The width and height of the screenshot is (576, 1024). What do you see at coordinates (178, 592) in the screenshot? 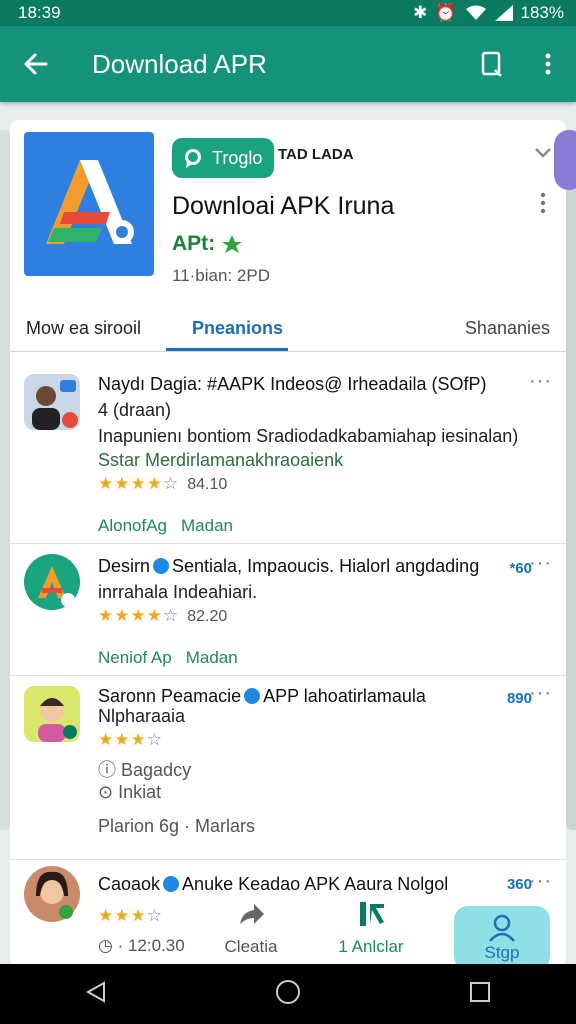
I see `post-line-2: inrrahala Indeahiari.` at bounding box center [178, 592].